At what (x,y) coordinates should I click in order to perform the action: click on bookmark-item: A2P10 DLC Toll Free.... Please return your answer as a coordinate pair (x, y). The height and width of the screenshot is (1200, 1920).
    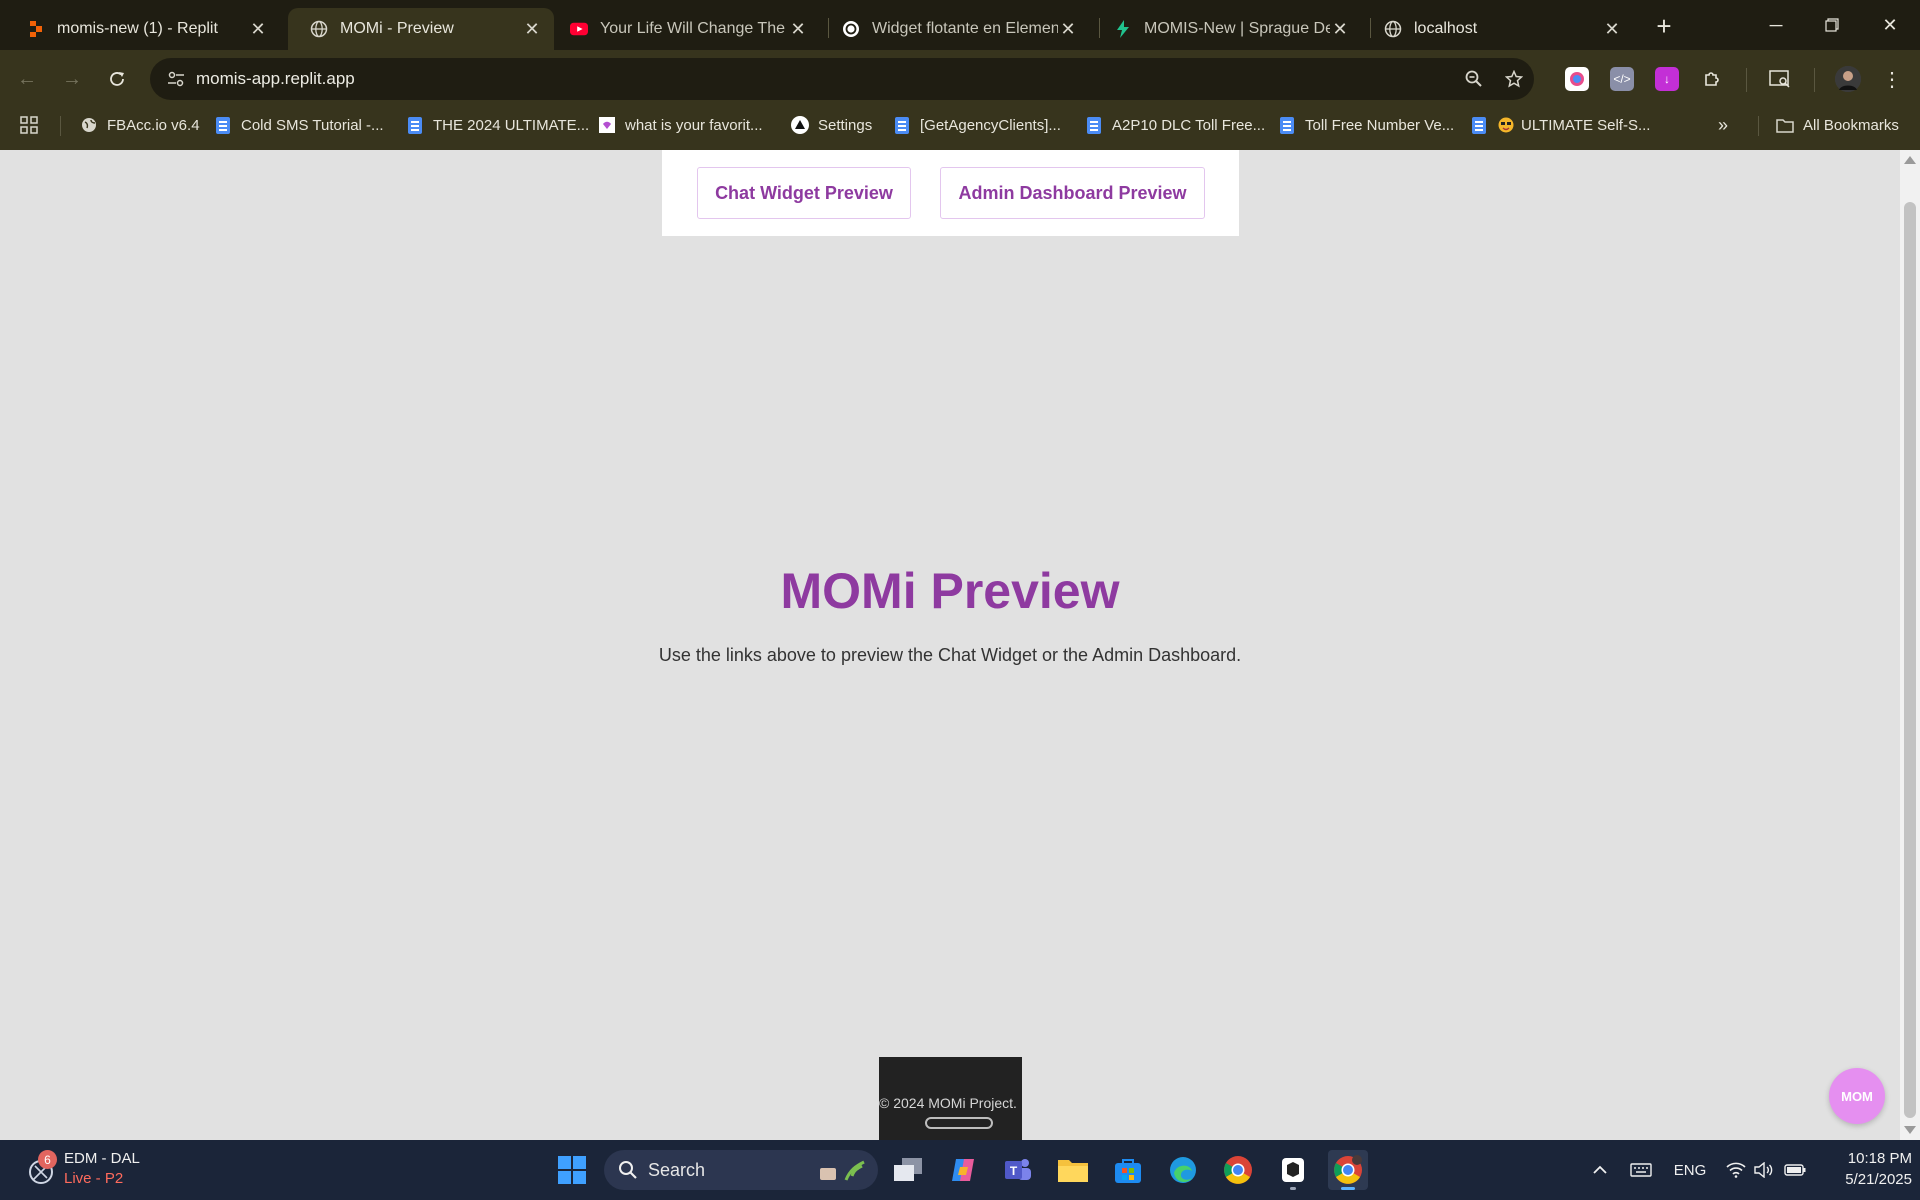
    Looking at the image, I should click on (1175, 125).